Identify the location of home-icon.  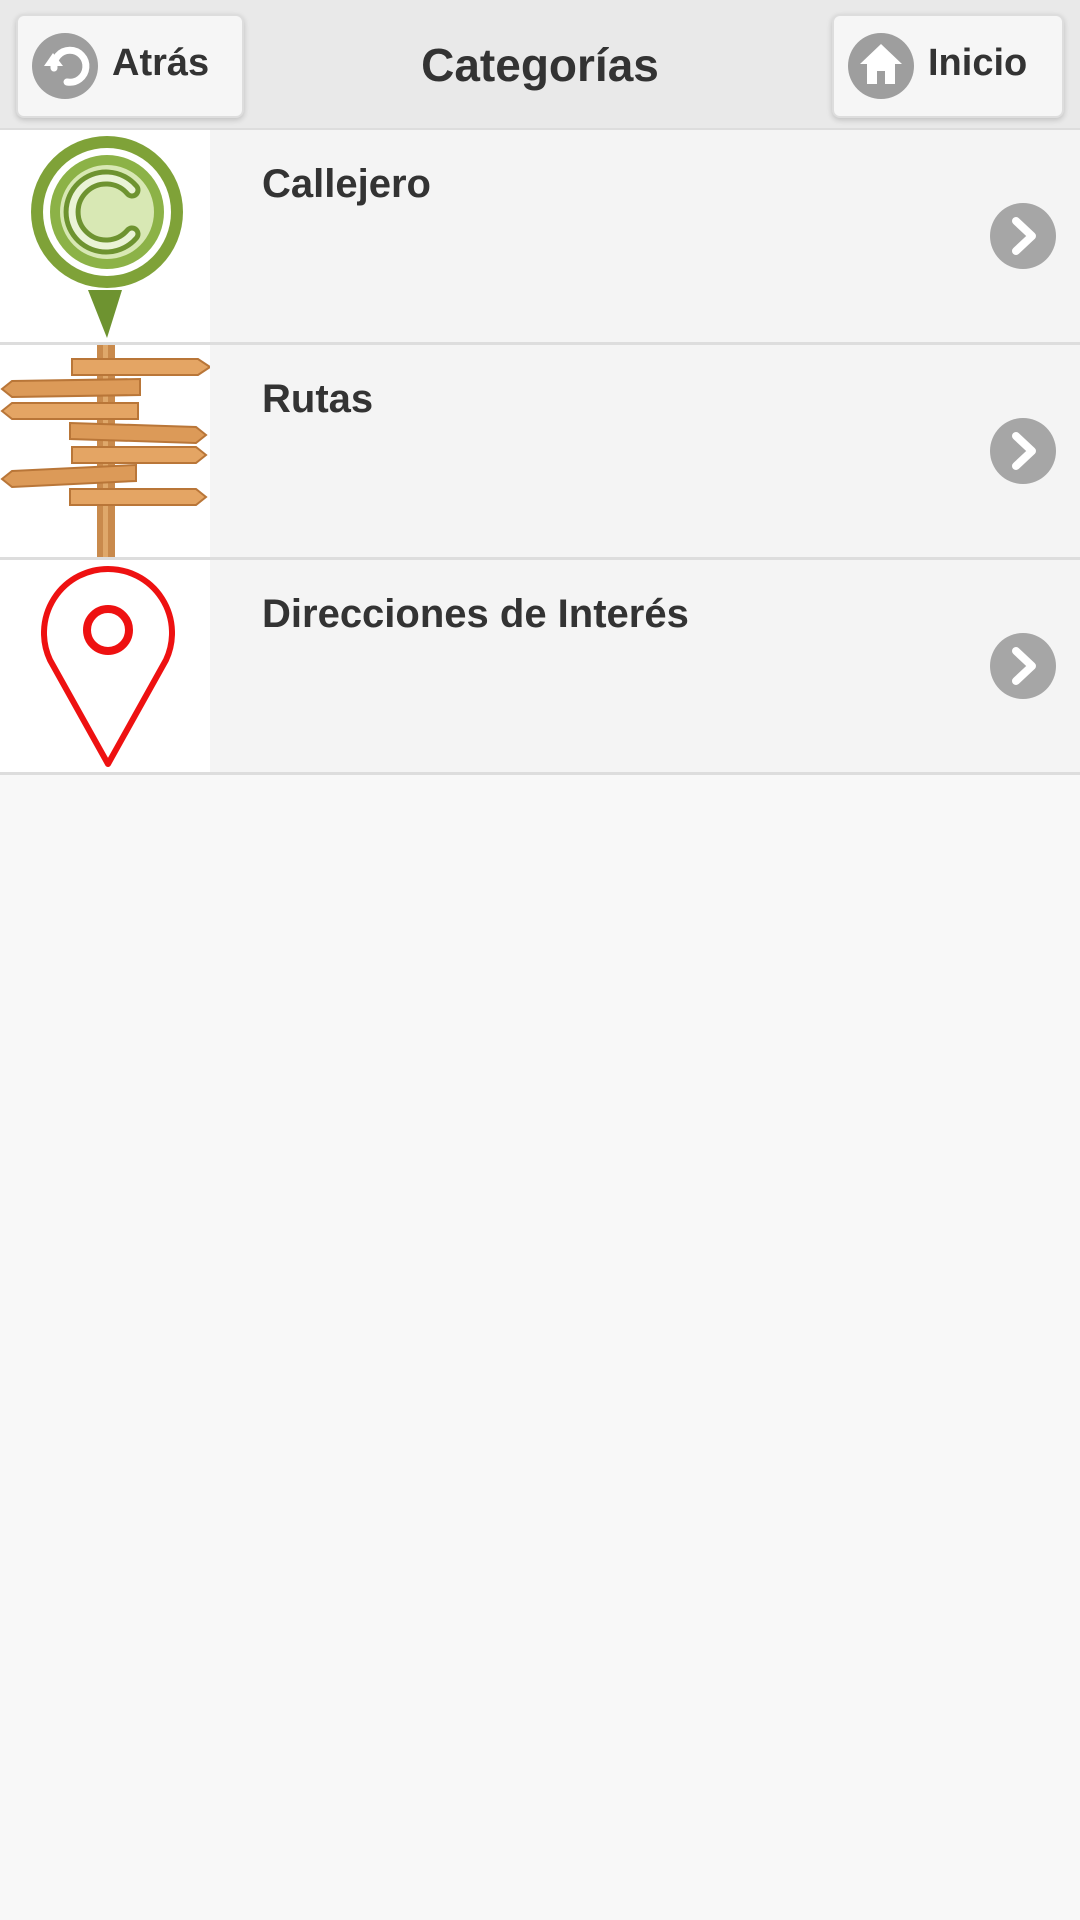
(881, 66).